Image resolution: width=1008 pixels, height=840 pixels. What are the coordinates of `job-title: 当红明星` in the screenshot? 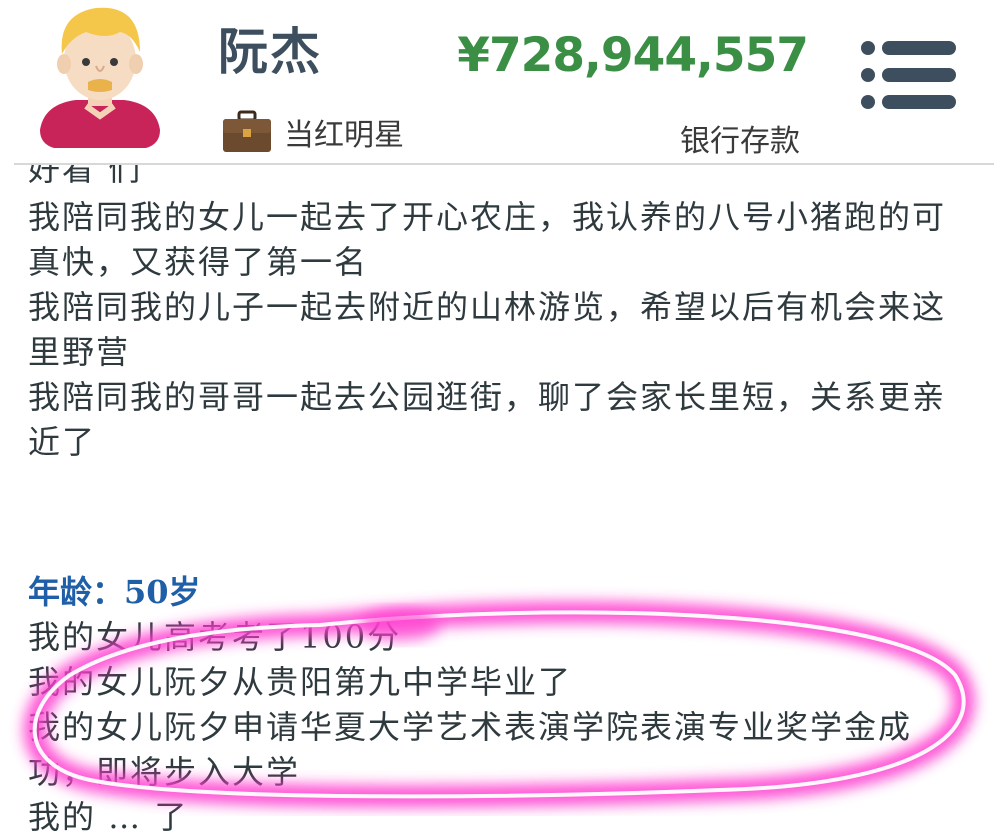 It's located at (313, 132).